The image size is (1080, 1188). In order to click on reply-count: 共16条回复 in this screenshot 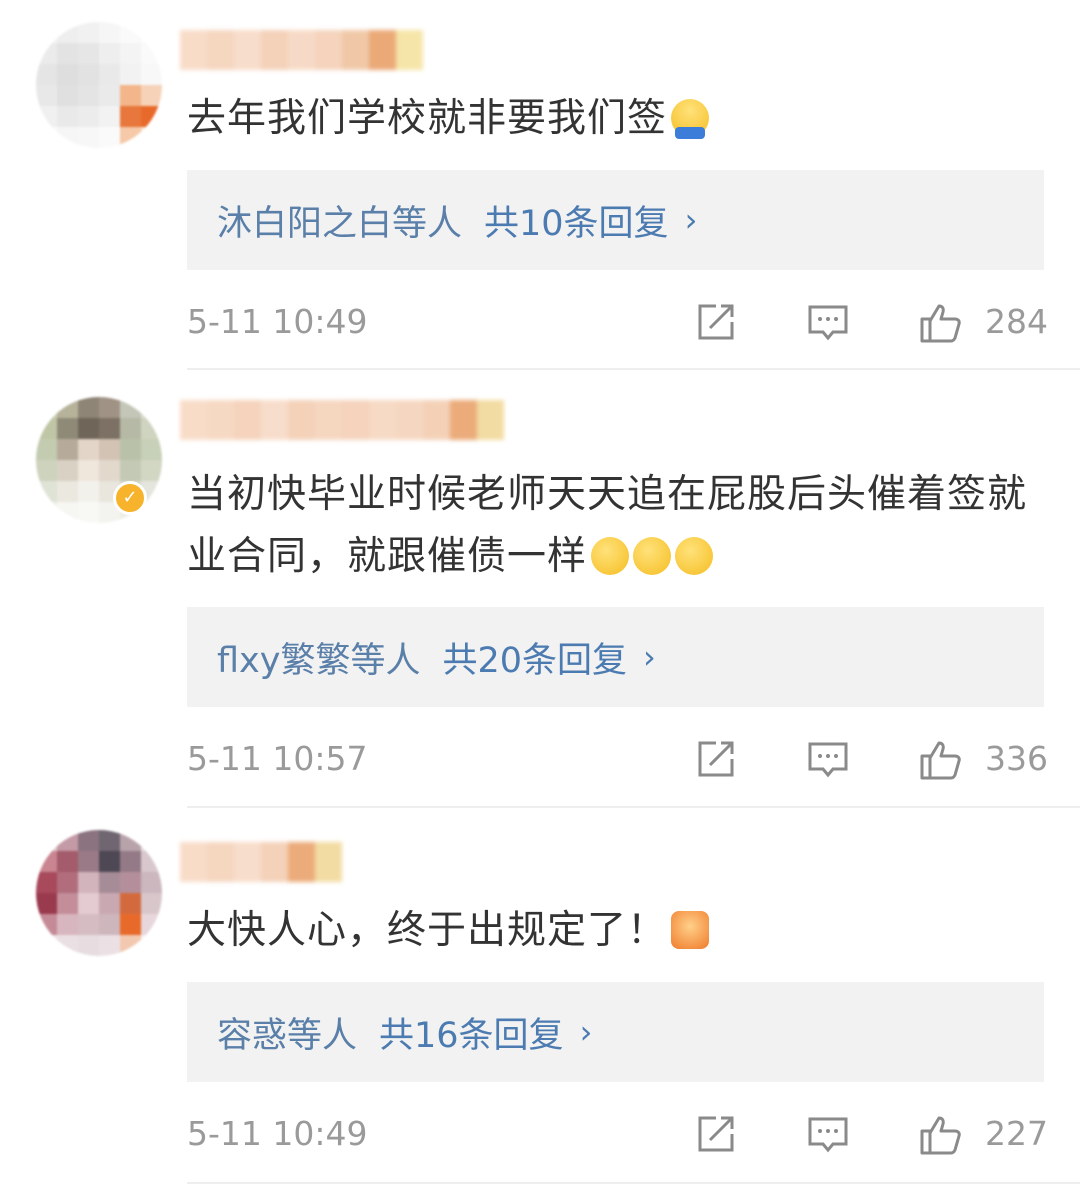, I will do `click(471, 1035)`.